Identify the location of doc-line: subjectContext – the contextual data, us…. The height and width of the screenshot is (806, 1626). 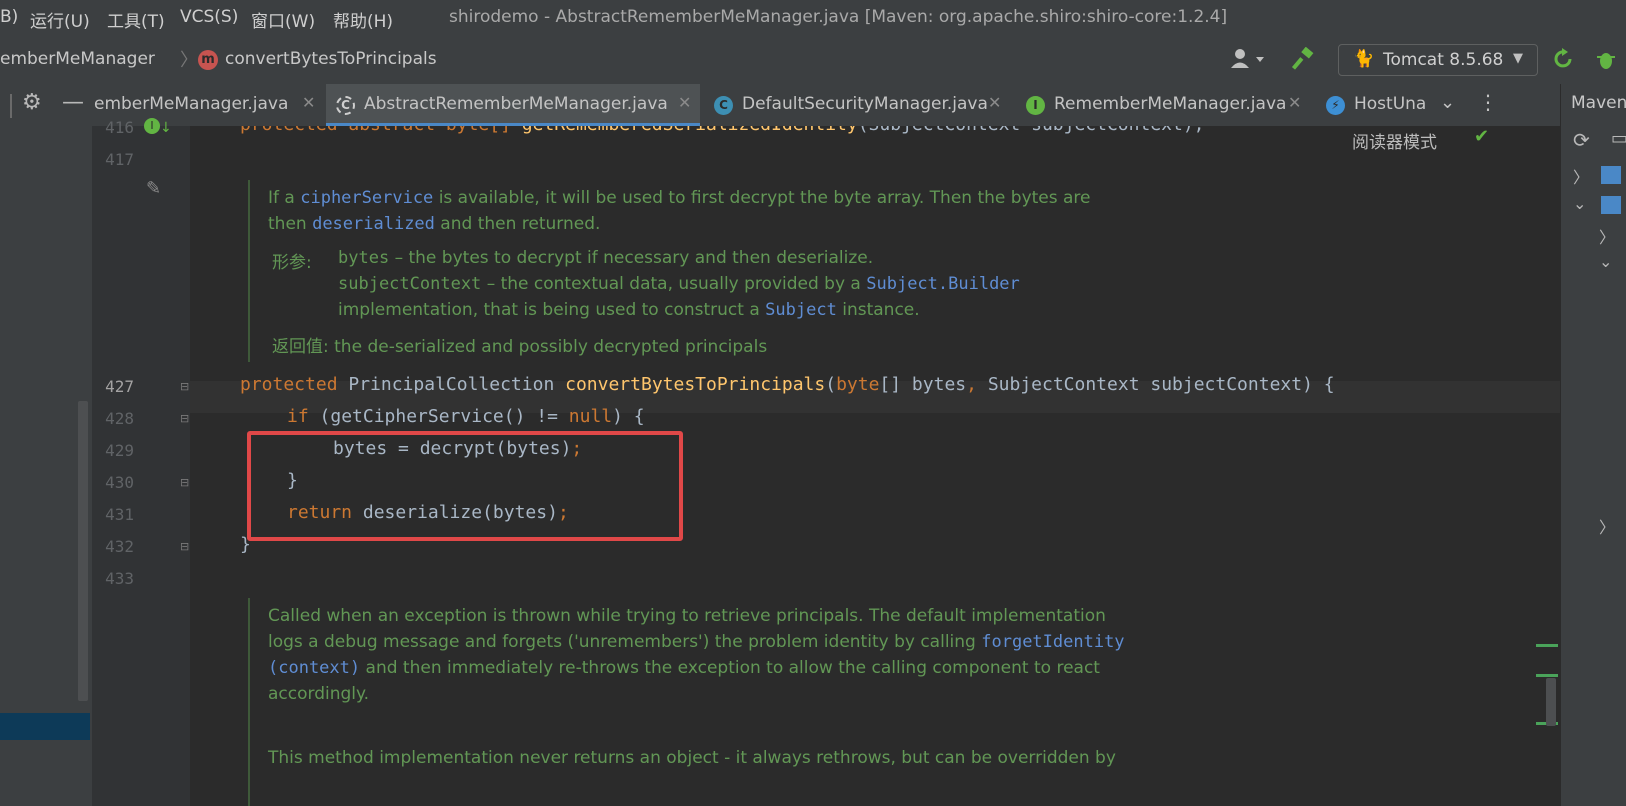
(679, 284).